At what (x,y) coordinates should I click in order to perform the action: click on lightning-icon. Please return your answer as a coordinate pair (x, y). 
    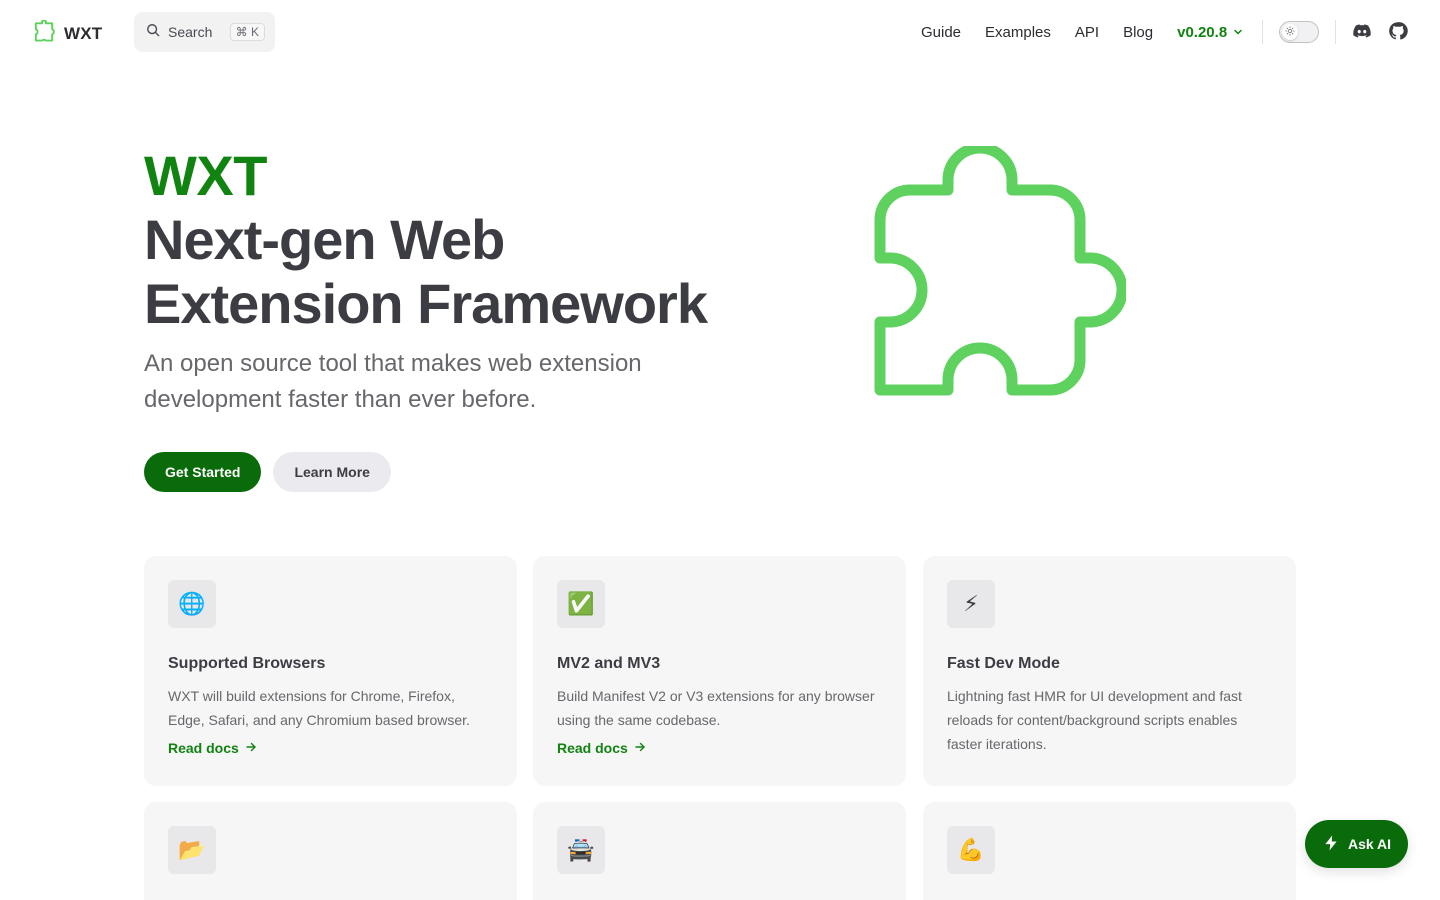
    Looking at the image, I should click on (1331, 844).